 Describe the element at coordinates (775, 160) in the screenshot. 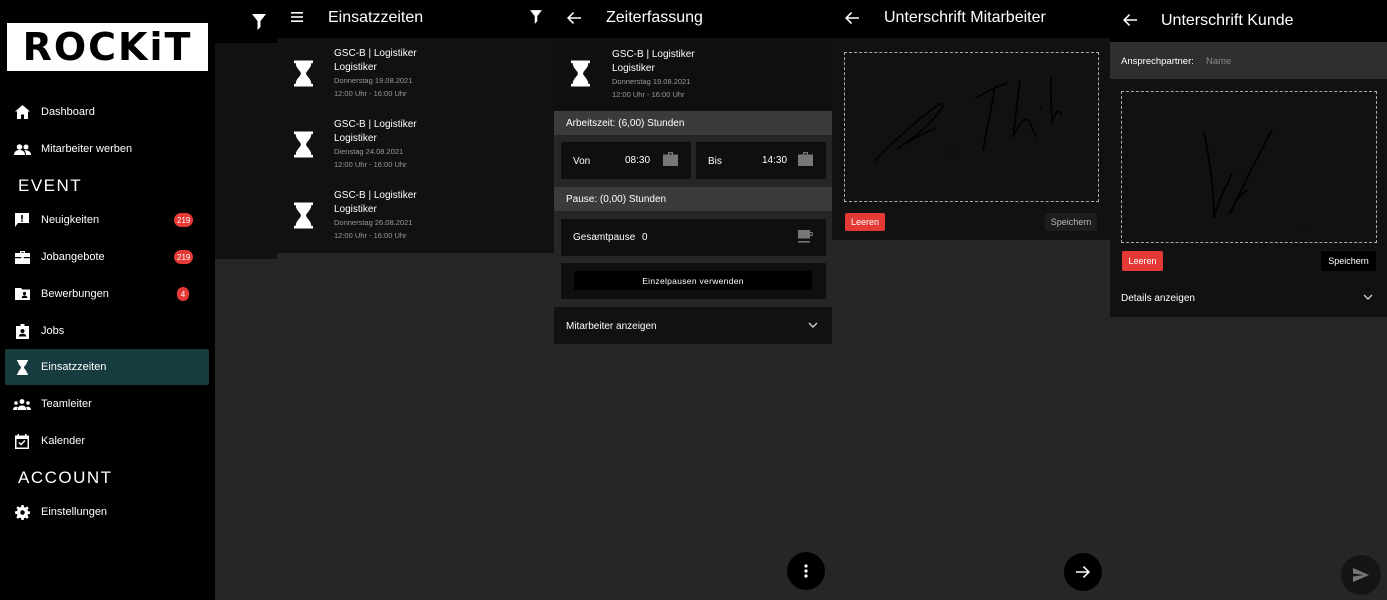

I see `bis-value: 14:30` at that location.